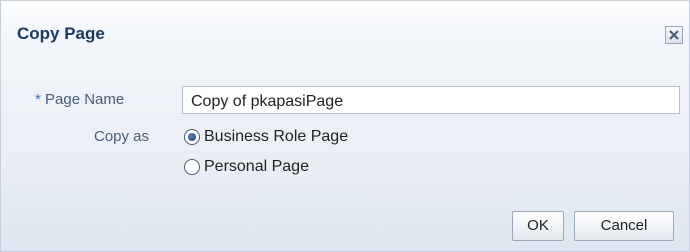  I want to click on page-name-label: * Page Name, so click(79, 99).